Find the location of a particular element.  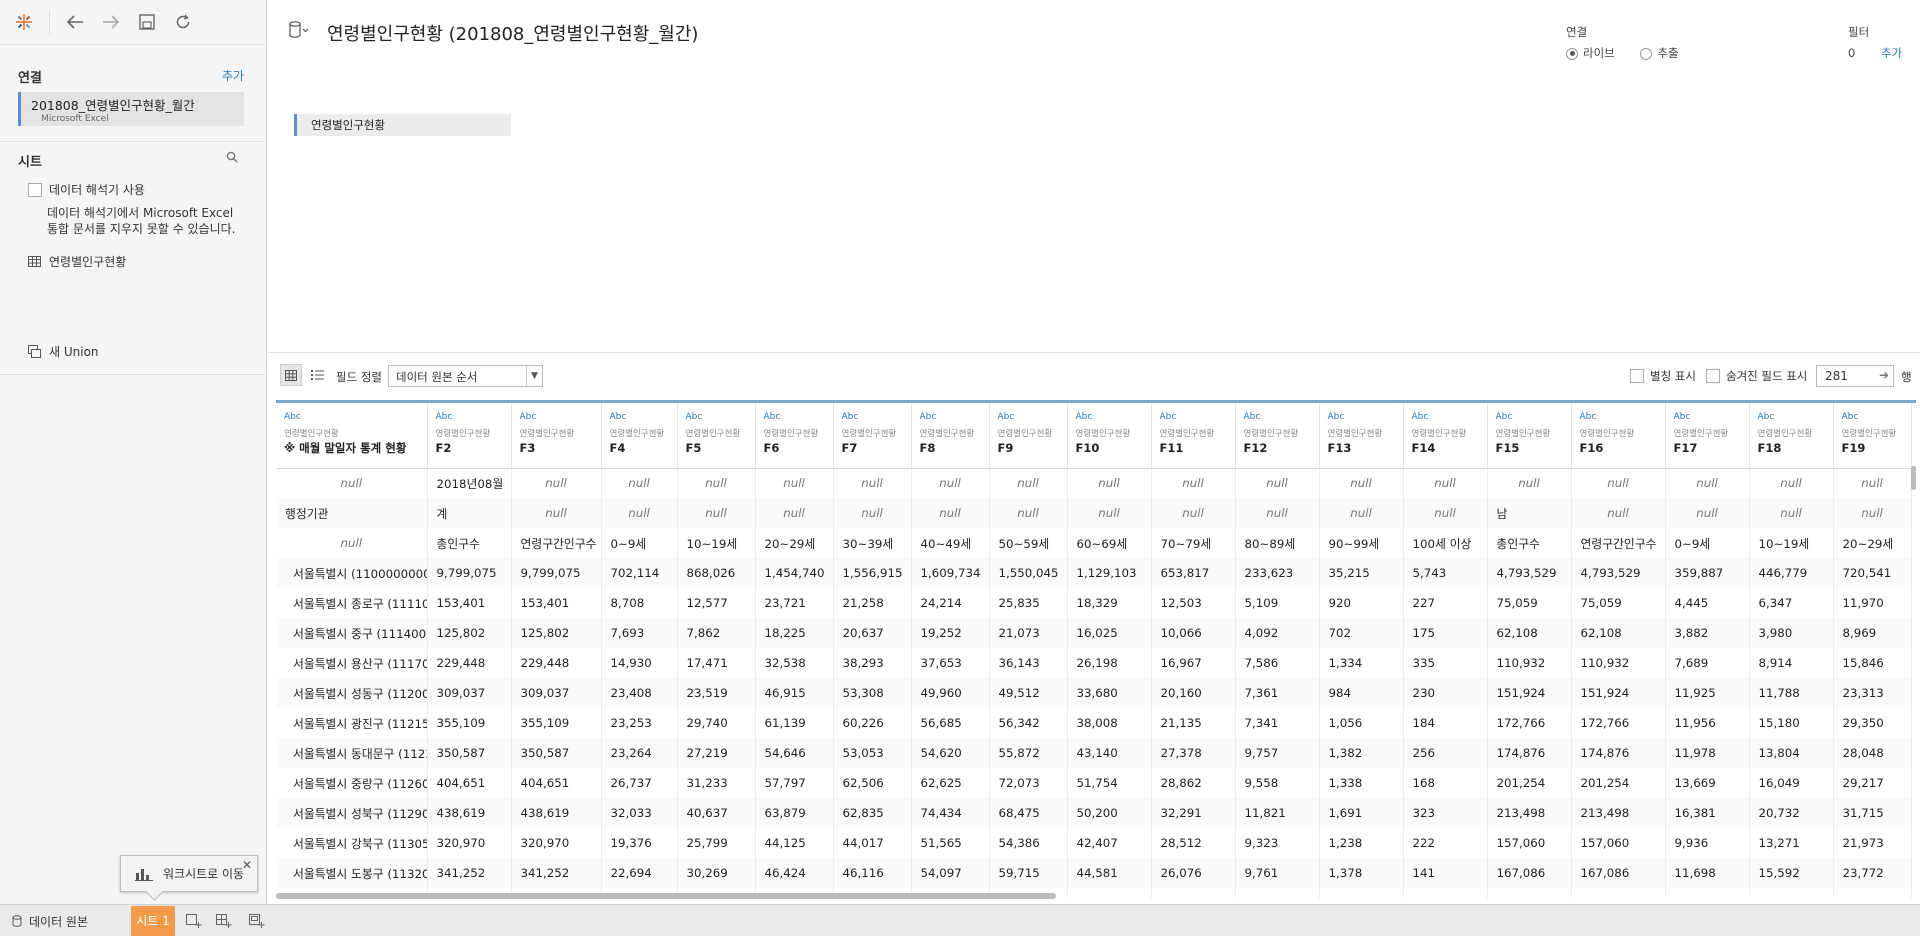

show-hidden-checkbox is located at coordinates (1713, 376).